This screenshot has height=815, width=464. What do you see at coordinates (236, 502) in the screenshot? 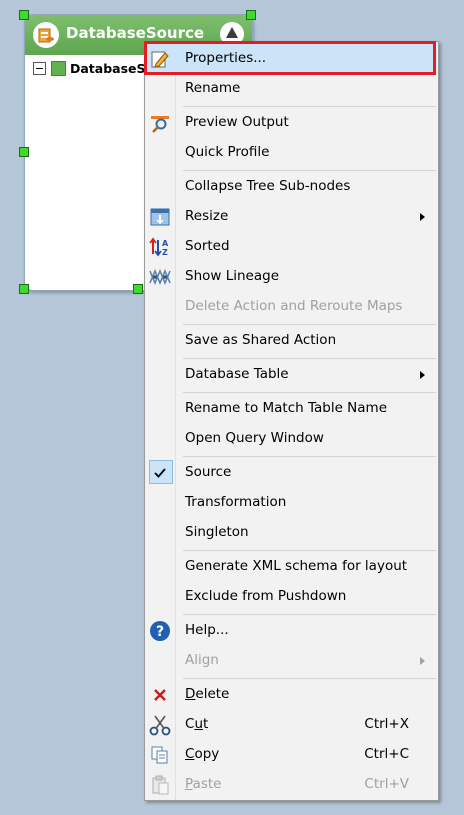
I see `menu-item-label: Transformation` at bounding box center [236, 502].